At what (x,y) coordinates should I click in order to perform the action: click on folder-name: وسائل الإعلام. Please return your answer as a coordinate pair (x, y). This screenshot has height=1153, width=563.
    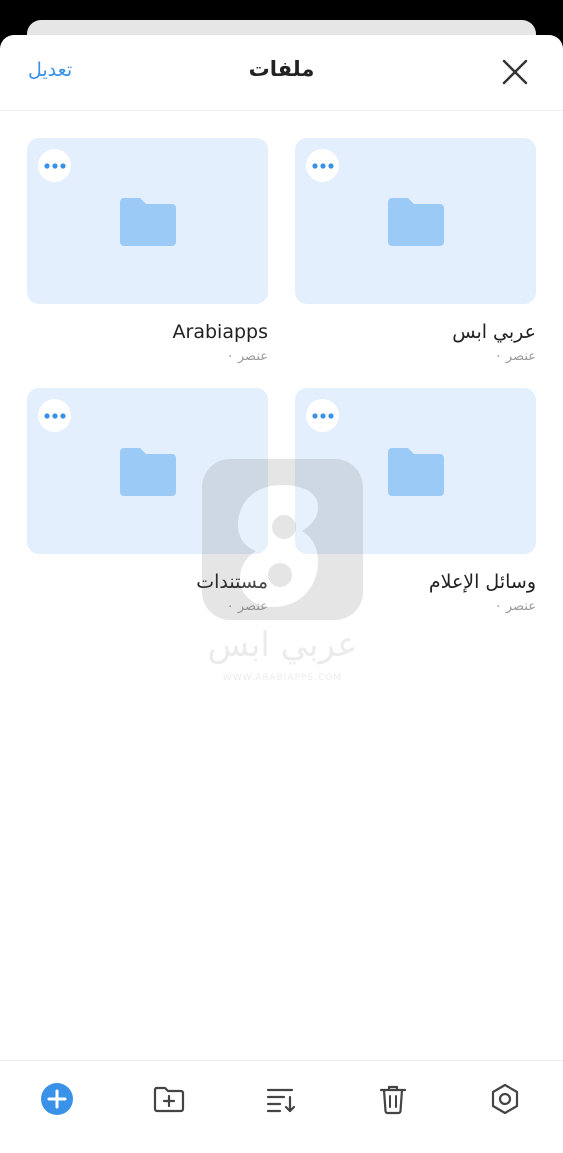
    Looking at the image, I should click on (482, 582).